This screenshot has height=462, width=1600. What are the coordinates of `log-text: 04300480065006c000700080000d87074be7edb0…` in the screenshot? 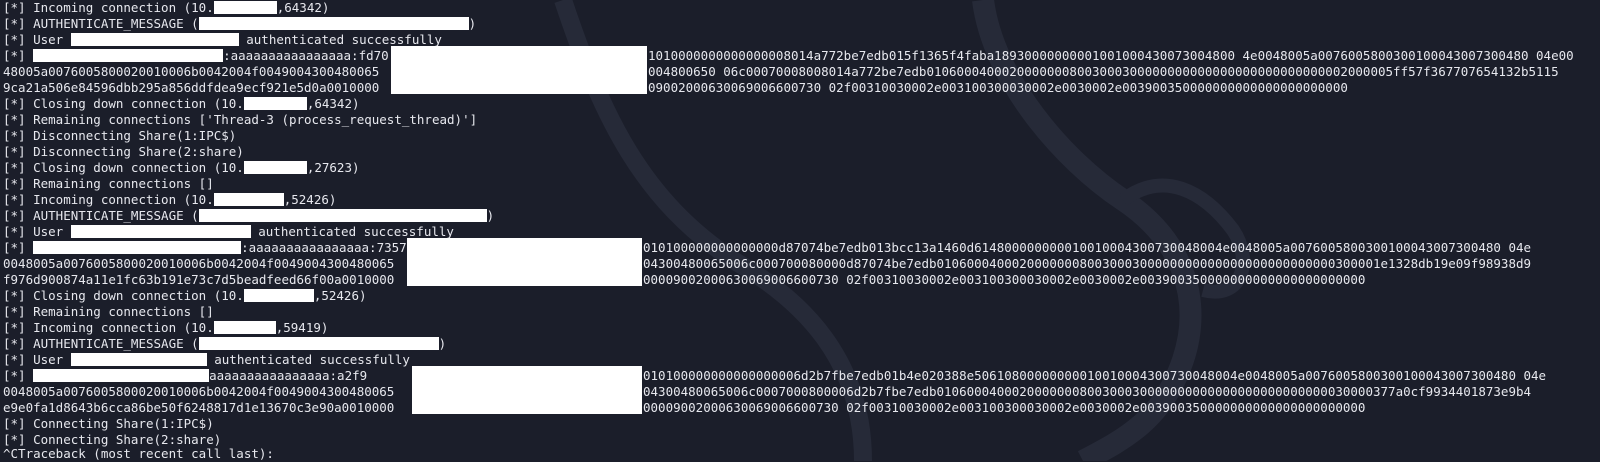 It's located at (1087, 263).